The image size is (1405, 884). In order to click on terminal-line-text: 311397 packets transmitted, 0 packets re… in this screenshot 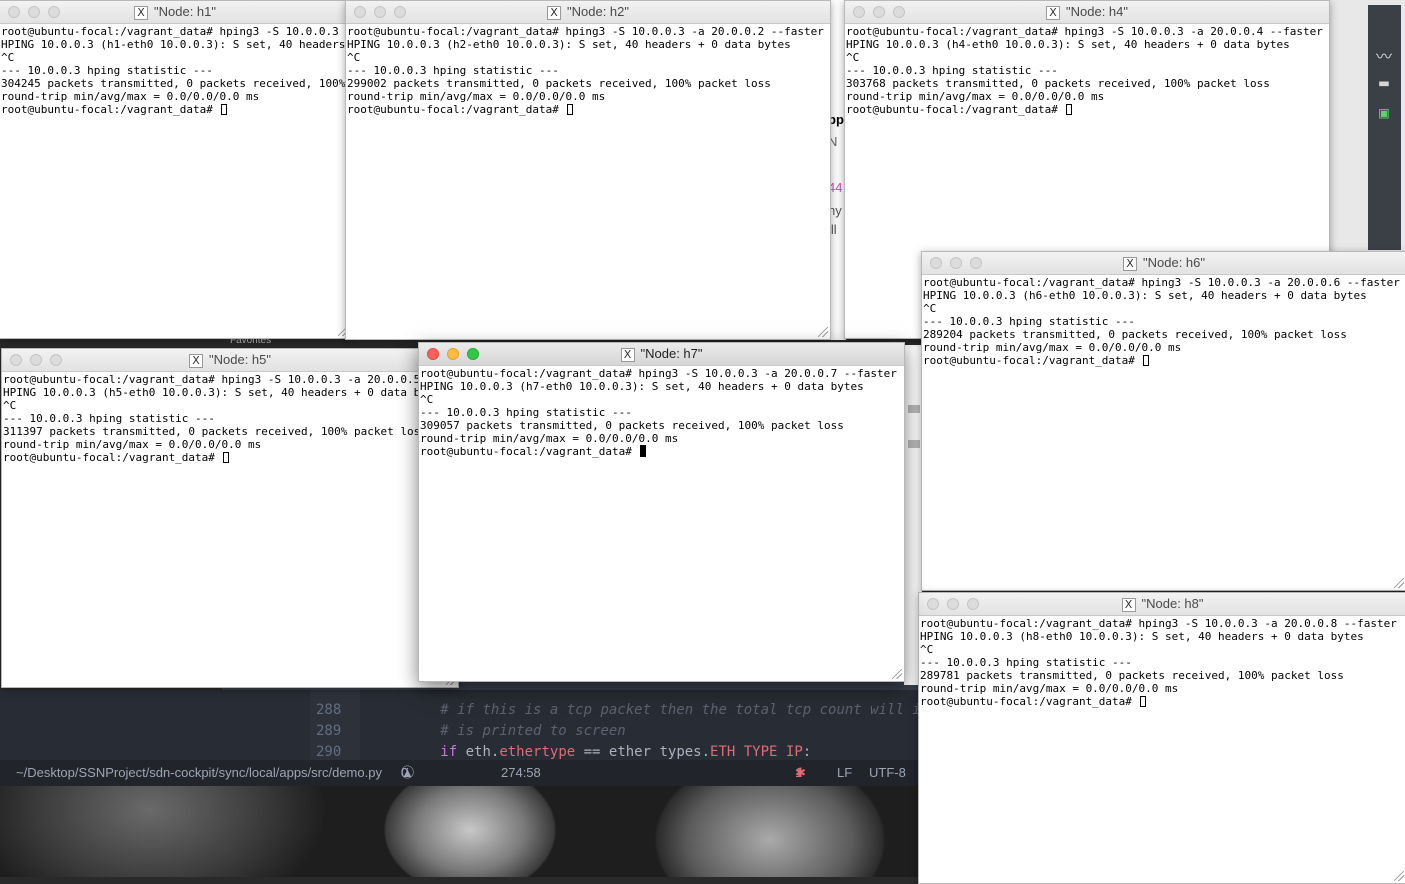, I will do `click(215, 431)`.